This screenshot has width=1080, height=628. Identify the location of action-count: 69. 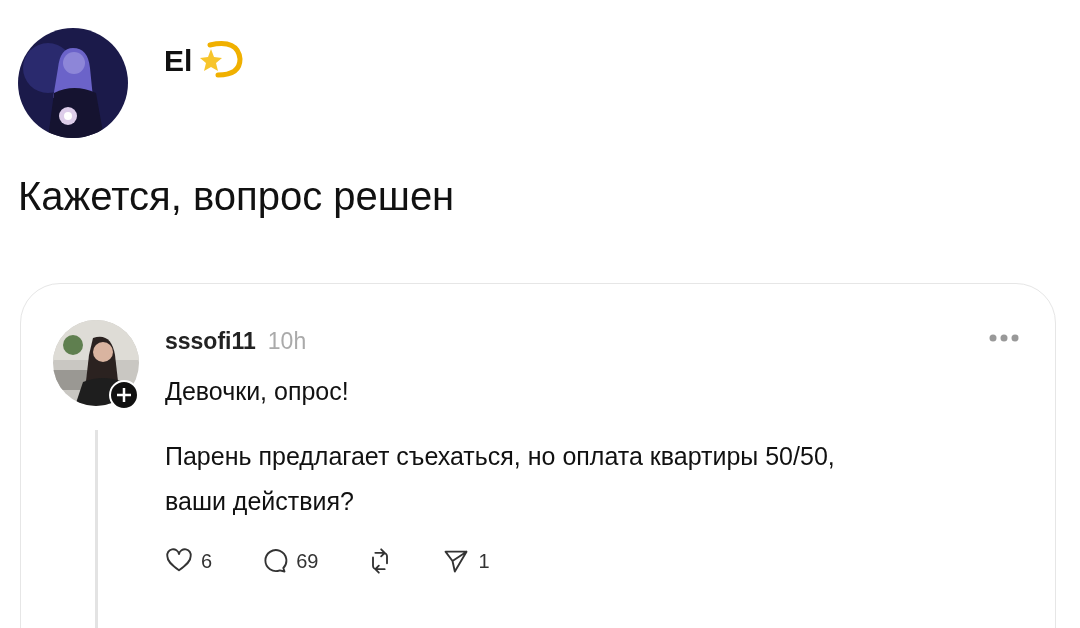
(307, 561).